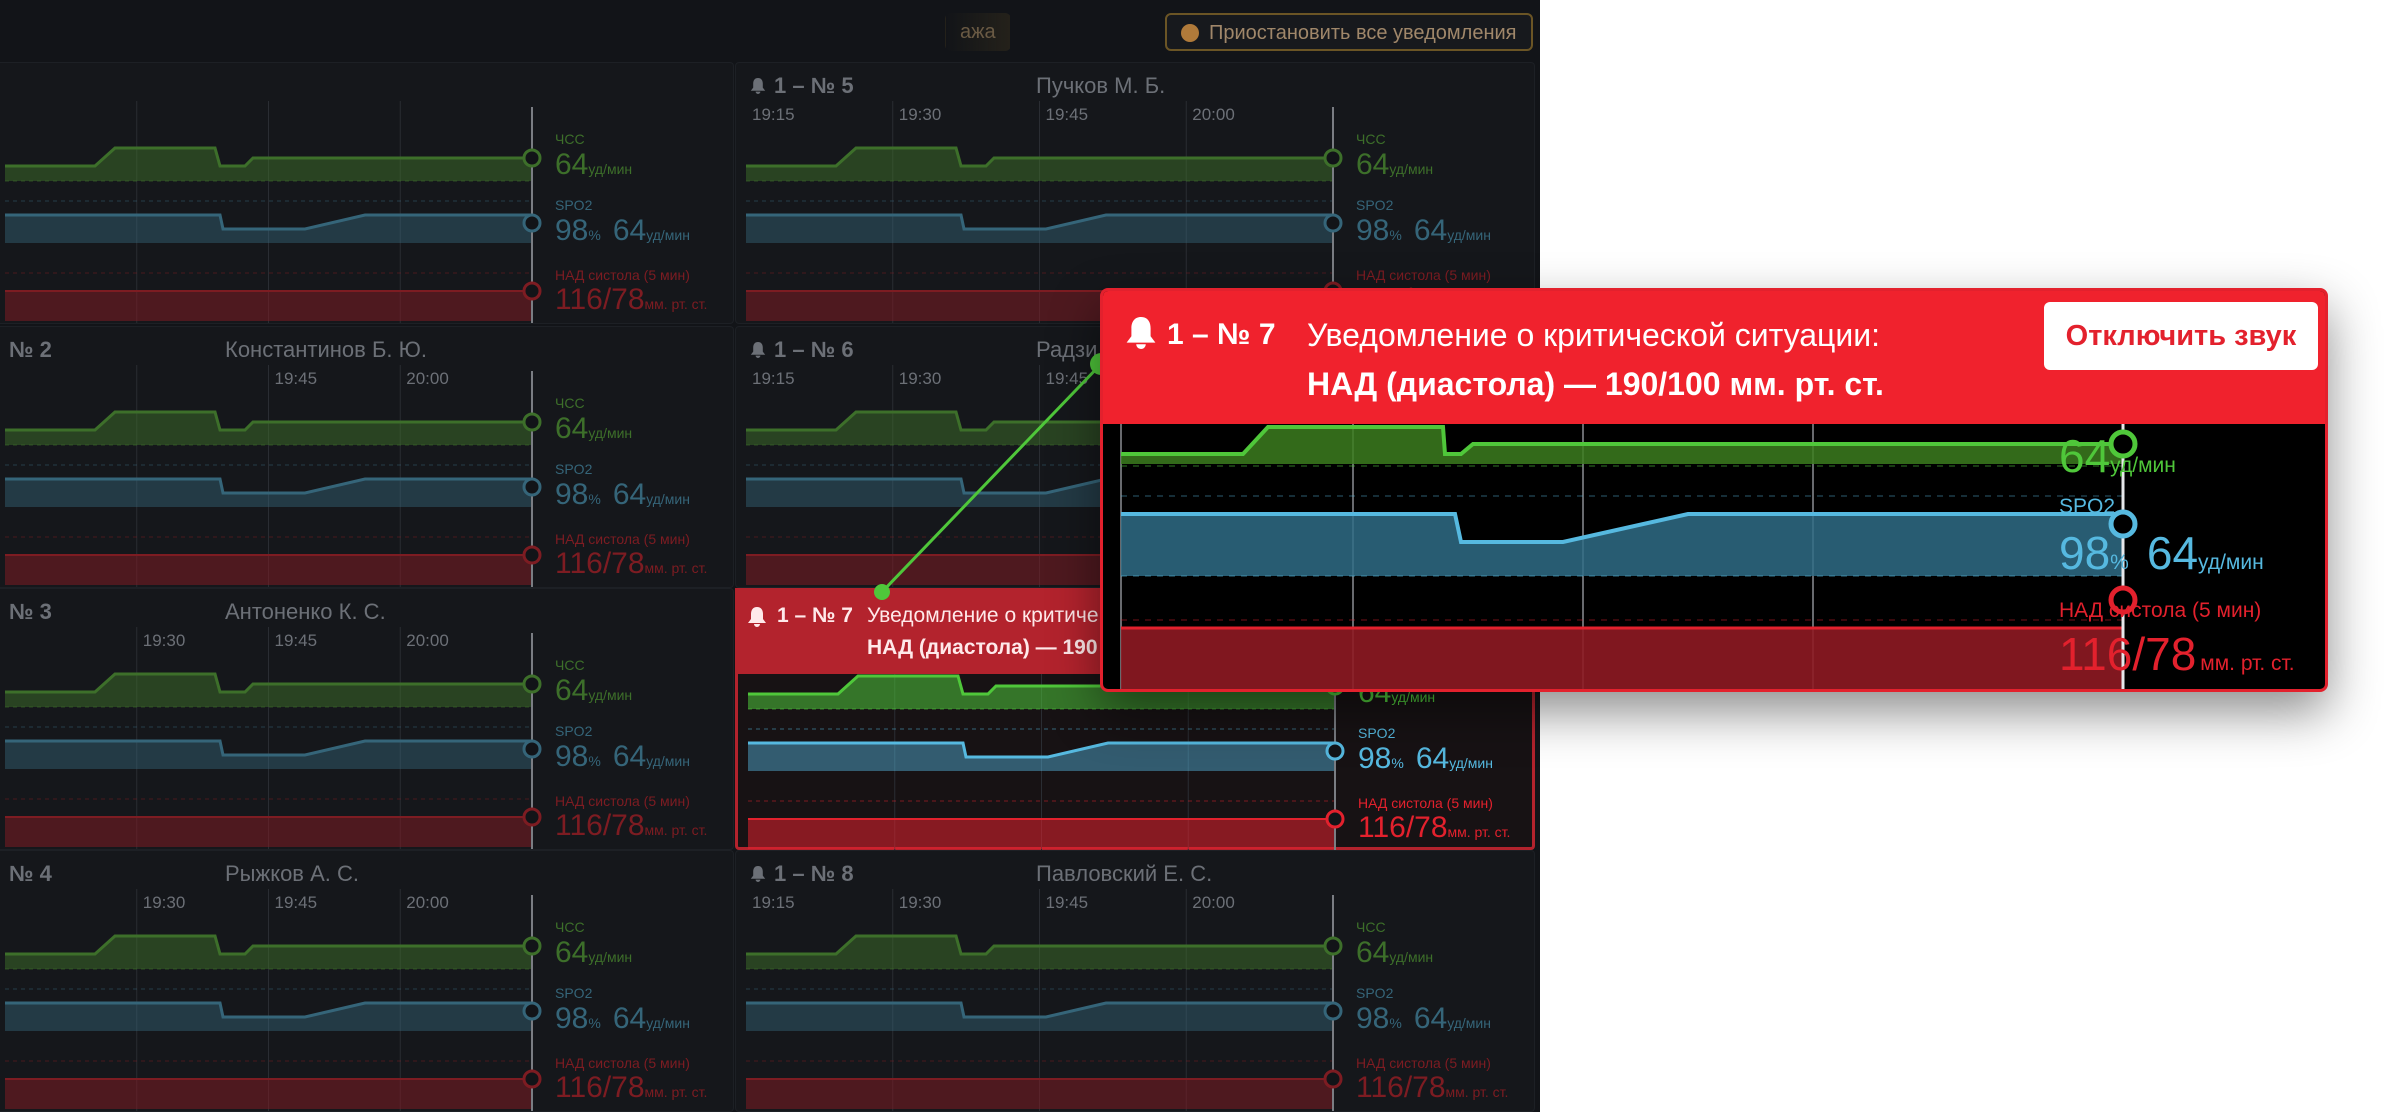 Image resolution: width=2406 pixels, height=1112 pixels. What do you see at coordinates (1622, 545) in the screenshot?
I see `zoom-spo2-band` at bounding box center [1622, 545].